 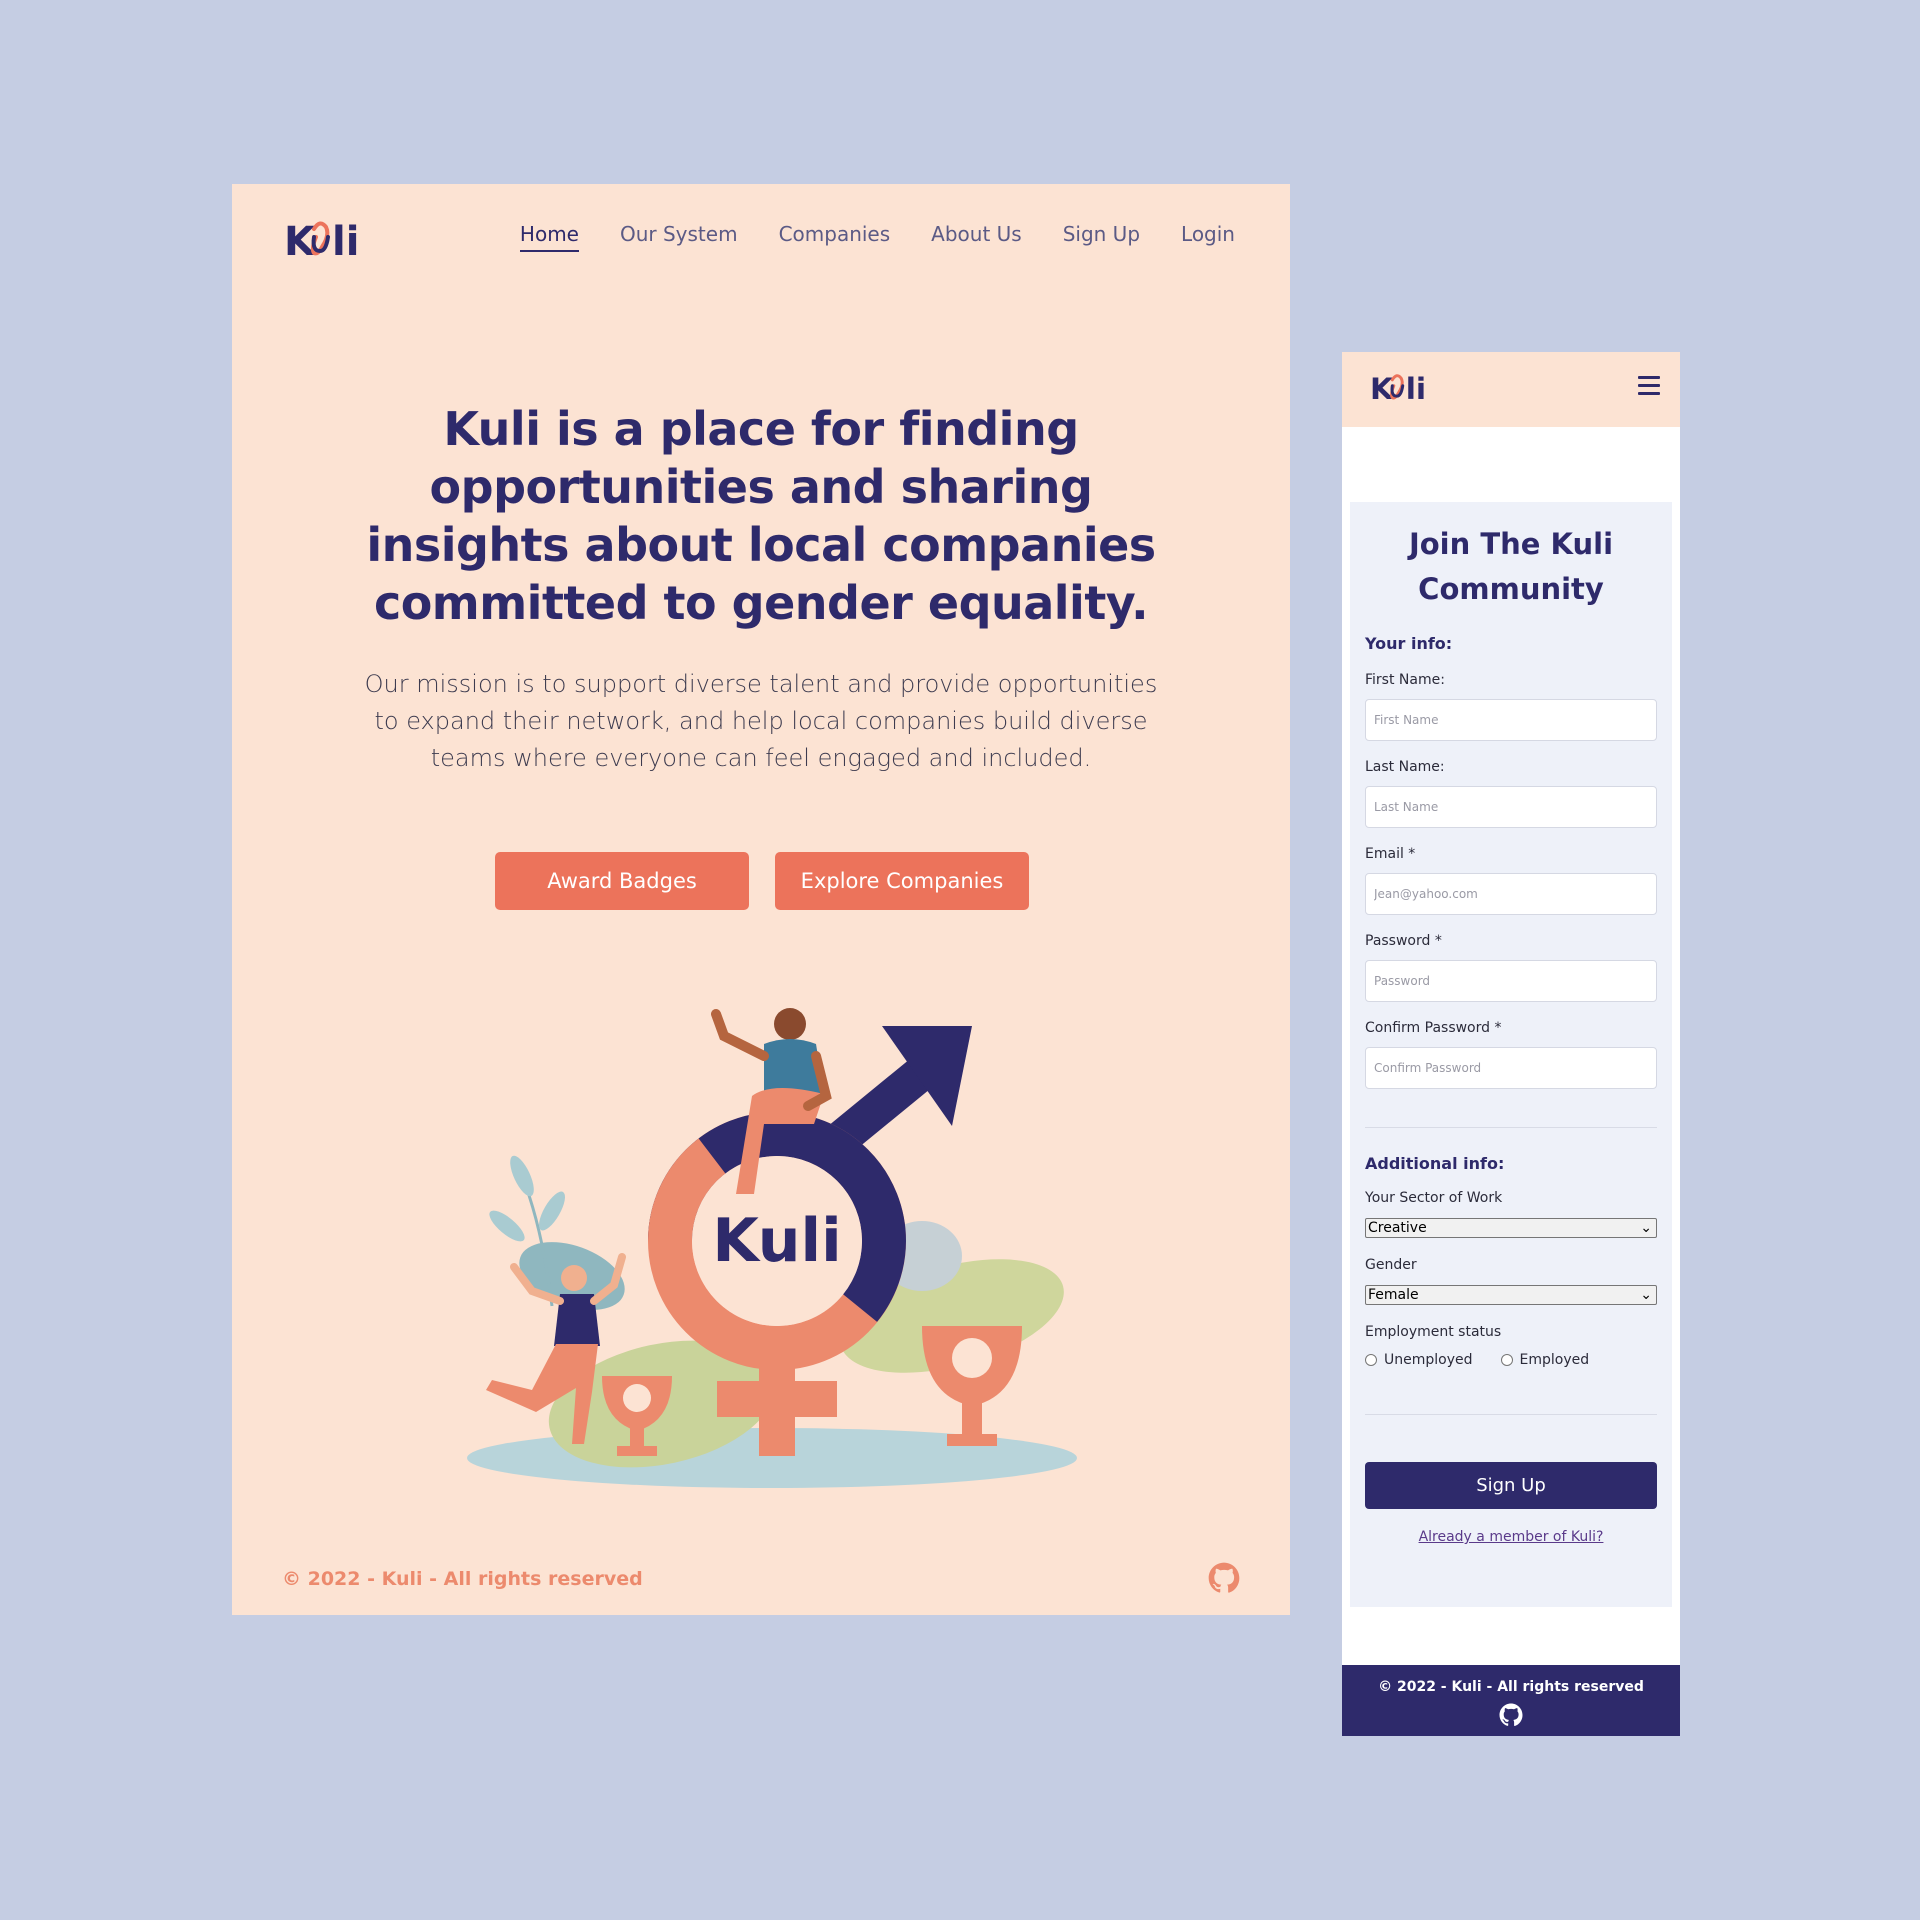 What do you see at coordinates (1405, 680) in the screenshot?
I see `first-name-label: First Name:` at bounding box center [1405, 680].